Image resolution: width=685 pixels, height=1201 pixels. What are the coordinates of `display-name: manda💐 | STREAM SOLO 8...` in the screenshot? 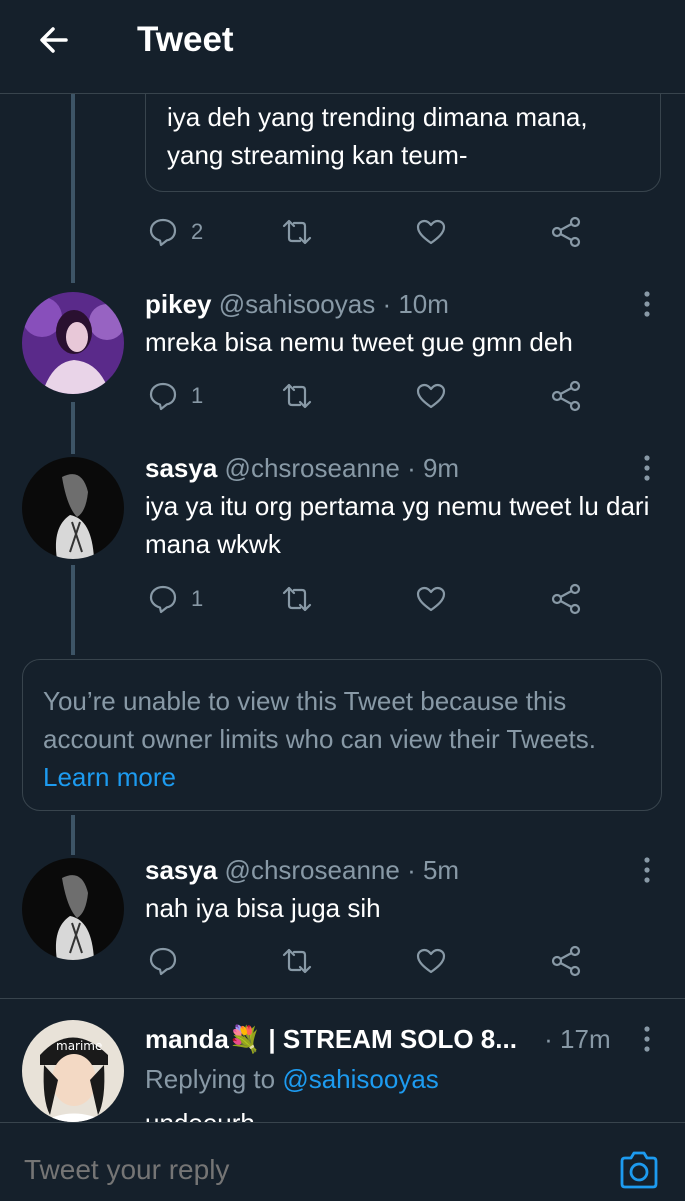 It's located at (331, 1039).